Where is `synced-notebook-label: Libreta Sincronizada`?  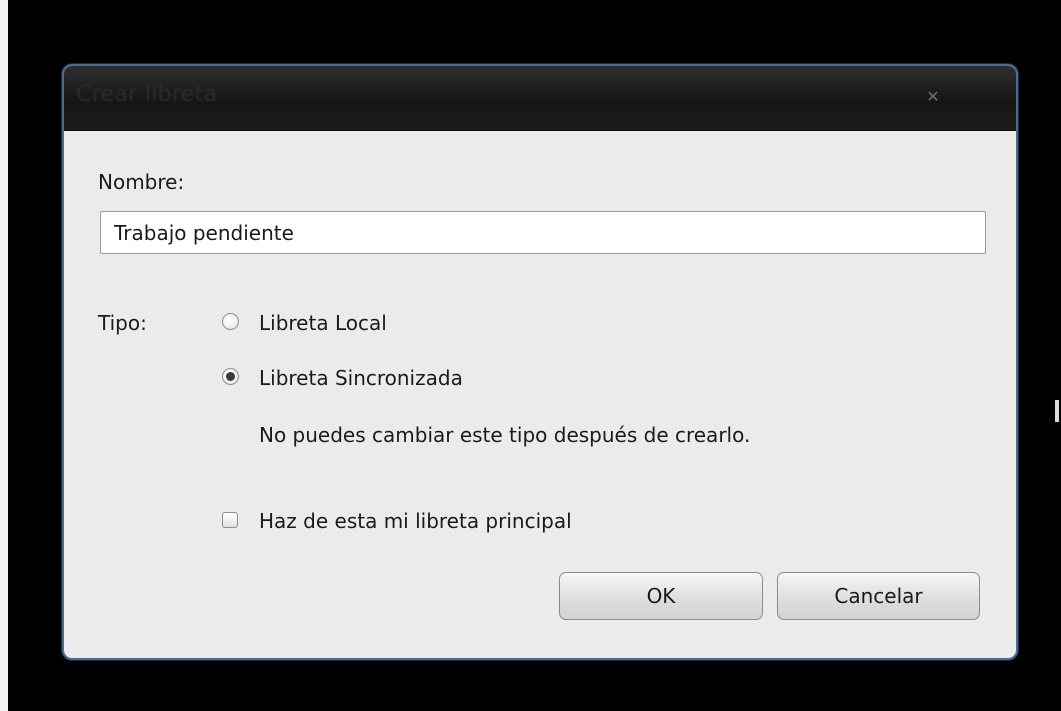 synced-notebook-label: Libreta Sincronizada is located at coordinates (361, 378).